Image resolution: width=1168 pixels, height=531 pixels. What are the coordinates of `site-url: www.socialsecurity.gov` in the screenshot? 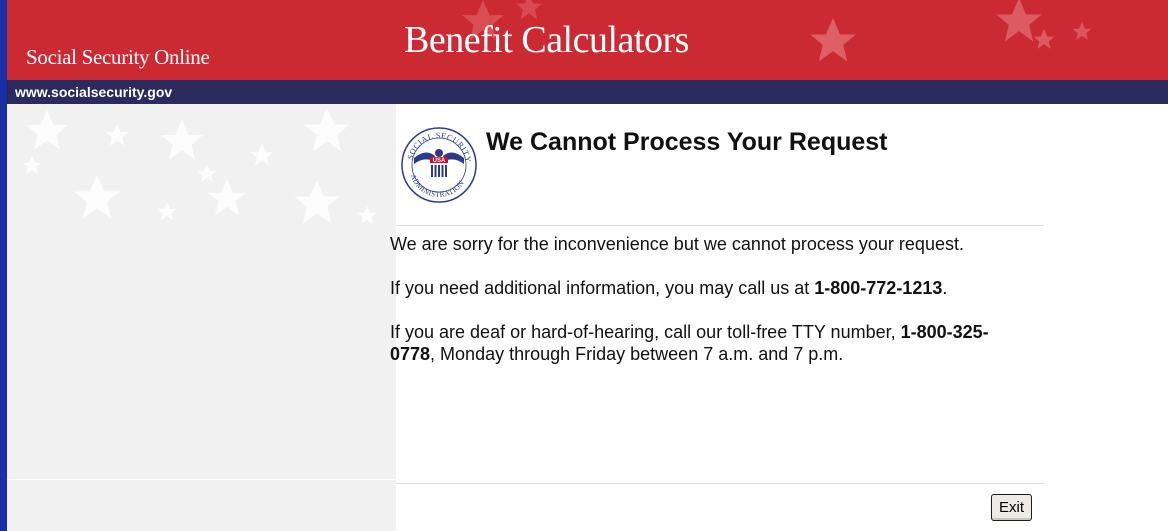 It's located at (94, 92).